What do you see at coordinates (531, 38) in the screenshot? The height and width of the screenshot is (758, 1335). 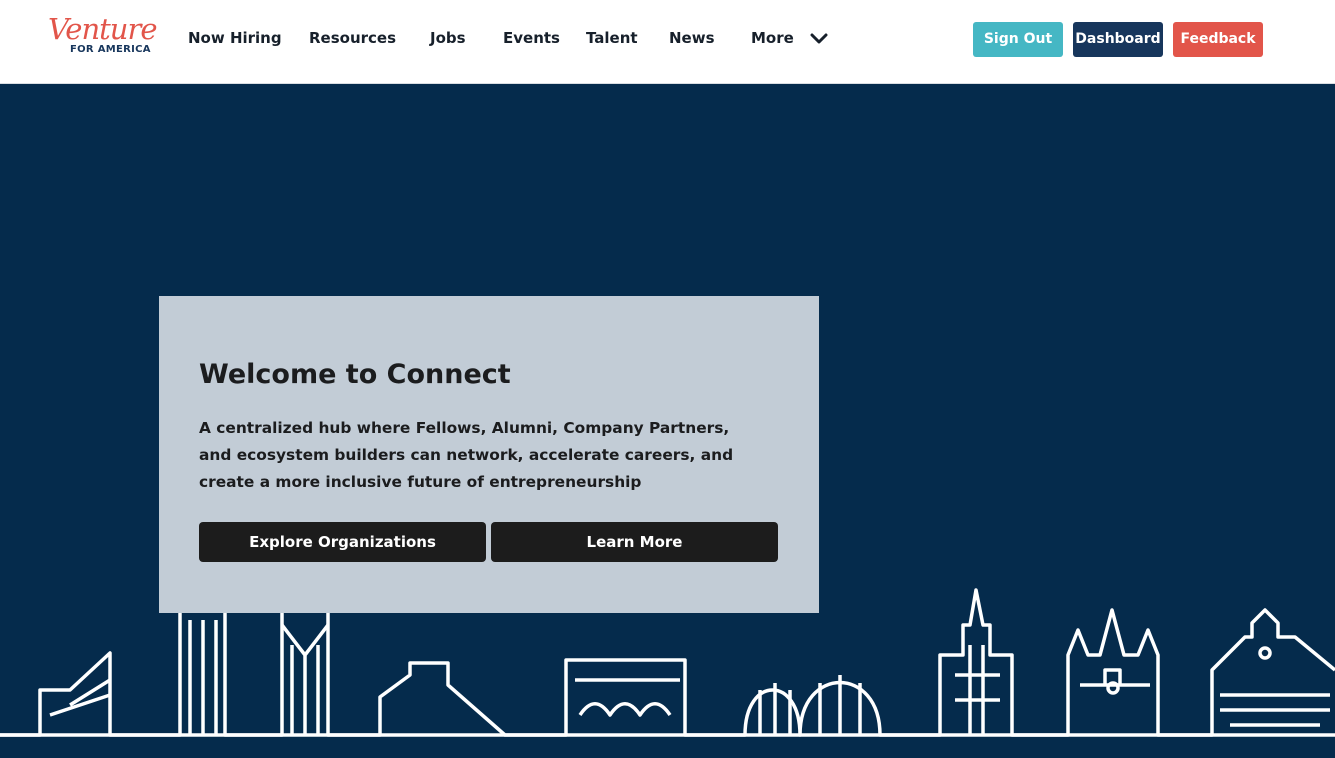 I see `nav-events: Events` at bounding box center [531, 38].